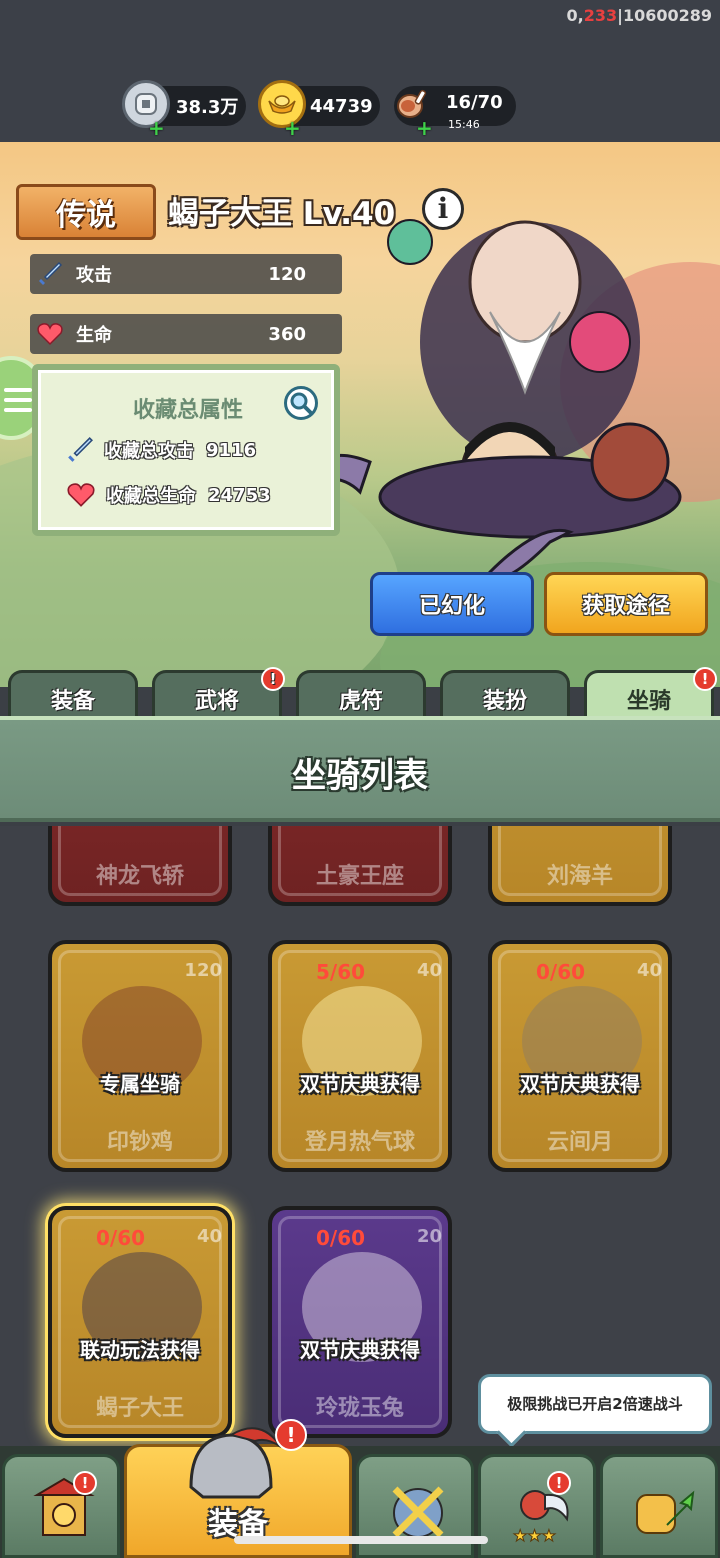  What do you see at coordinates (361, 1540) in the screenshot?
I see `home-indicator` at bounding box center [361, 1540].